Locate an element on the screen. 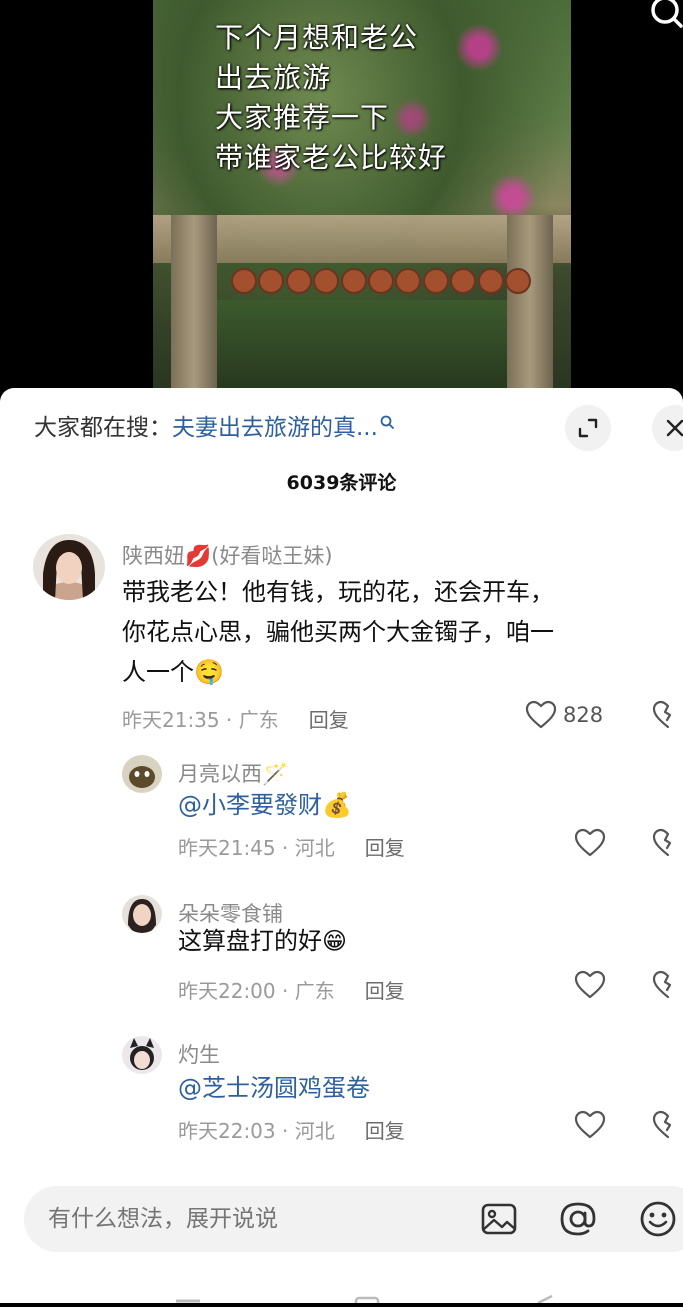 This screenshot has width=683, height=1307. comment-meta: 昨天21:35 · 广东 回复 is located at coordinates (235, 718).